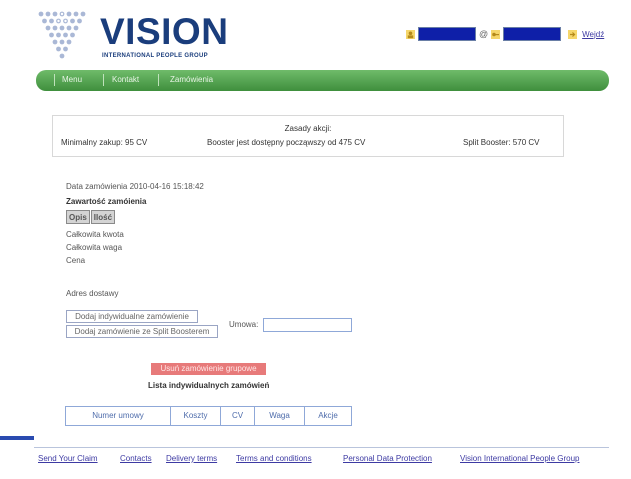 This screenshot has width=631, height=479. What do you see at coordinates (125, 79) in the screenshot?
I see `nav-item-kontakt: Kontakt` at bounding box center [125, 79].